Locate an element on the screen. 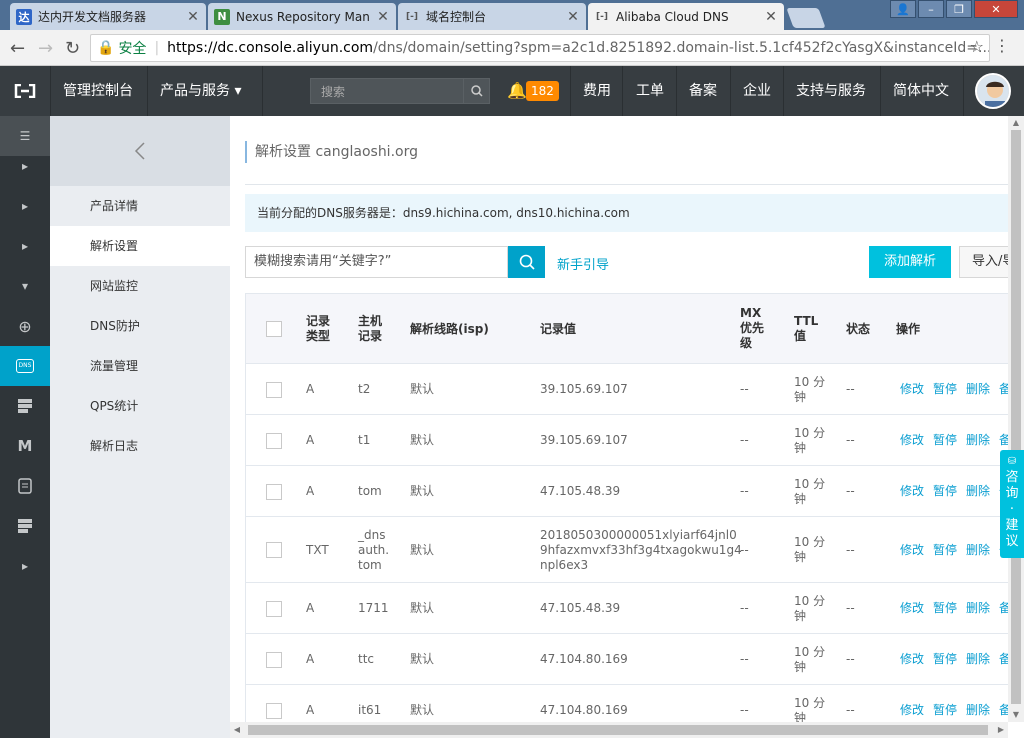 Image resolution: width=1024 pixels, height=738 pixels. horizontal-scrollbar: ◀ ▶ is located at coordinates (619, 730).